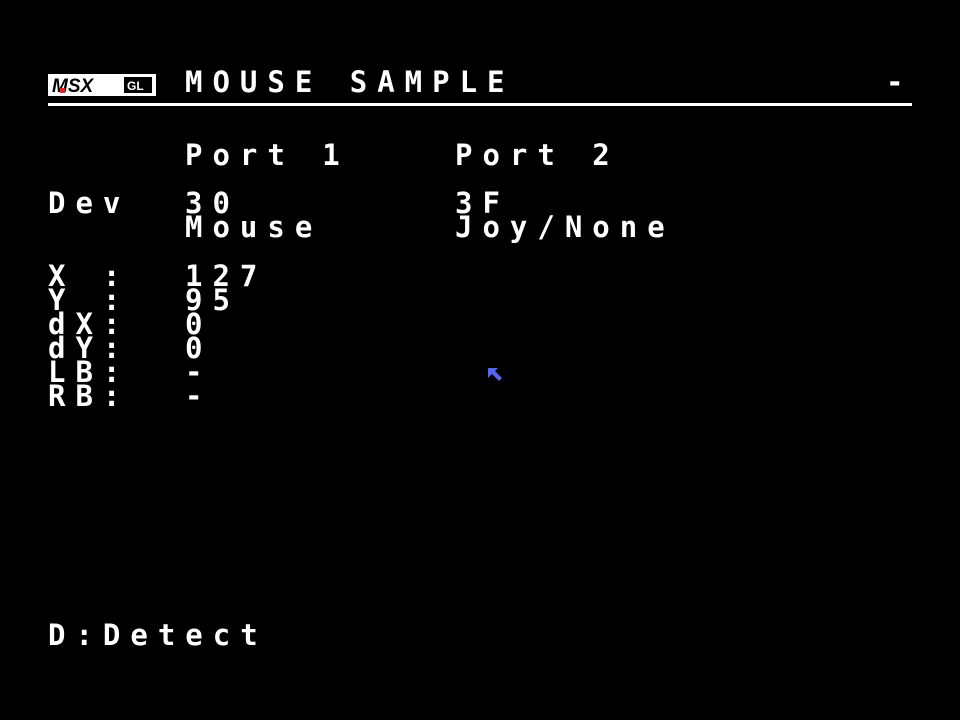  I want to click on svg-text: MSX, so click(73, 86).